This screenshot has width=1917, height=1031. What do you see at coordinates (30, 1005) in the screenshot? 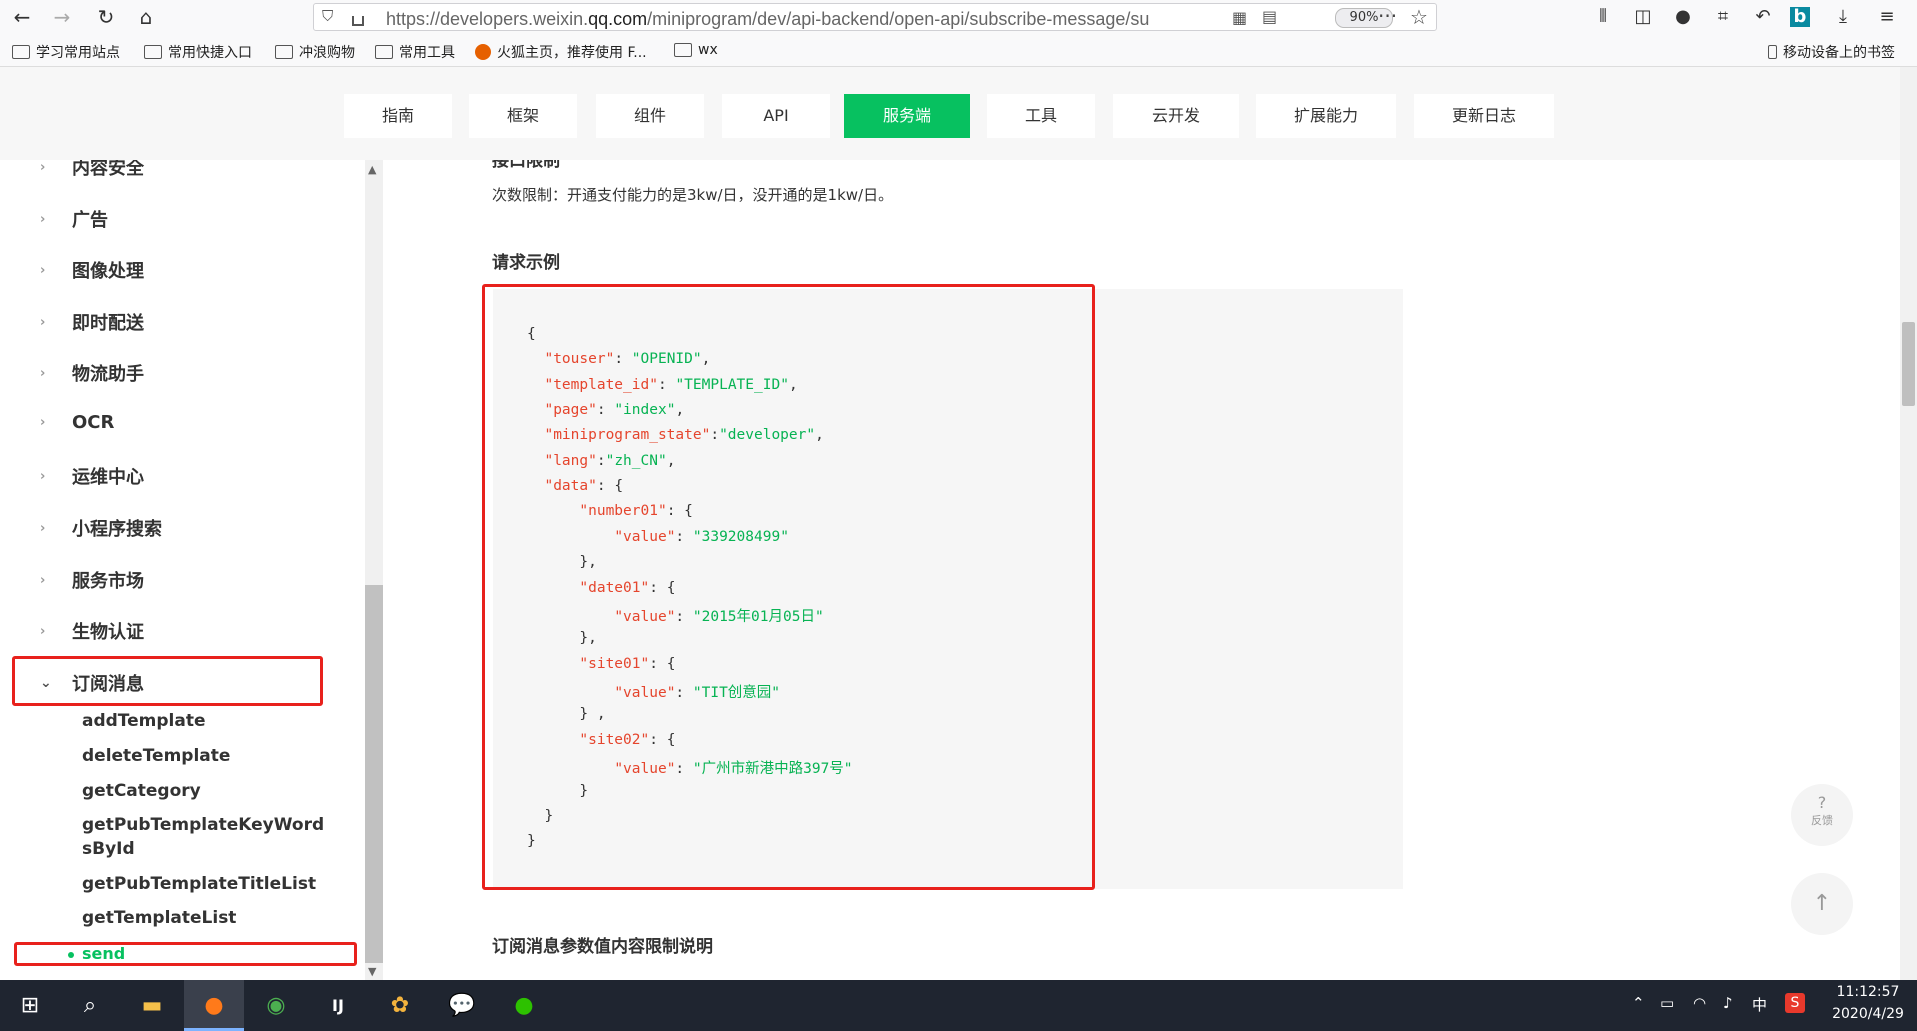
I see `windows-start-icon: ⊞` at bounding box center [30, 1005].